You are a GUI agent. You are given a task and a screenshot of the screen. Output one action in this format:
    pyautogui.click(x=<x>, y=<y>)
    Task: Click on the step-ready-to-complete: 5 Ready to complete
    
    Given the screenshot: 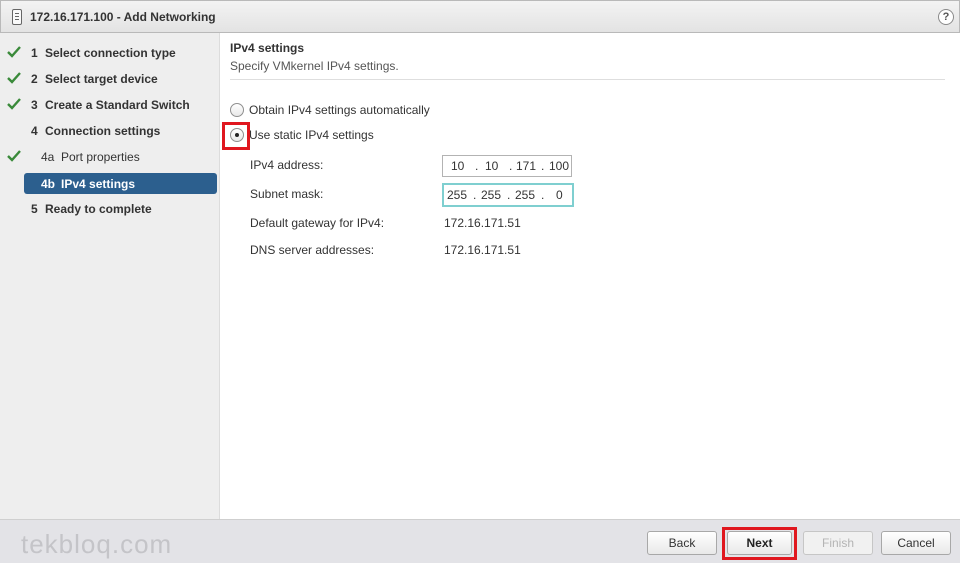 What is the action you would take?
    pyautogui.click(x=110, y=209)
    